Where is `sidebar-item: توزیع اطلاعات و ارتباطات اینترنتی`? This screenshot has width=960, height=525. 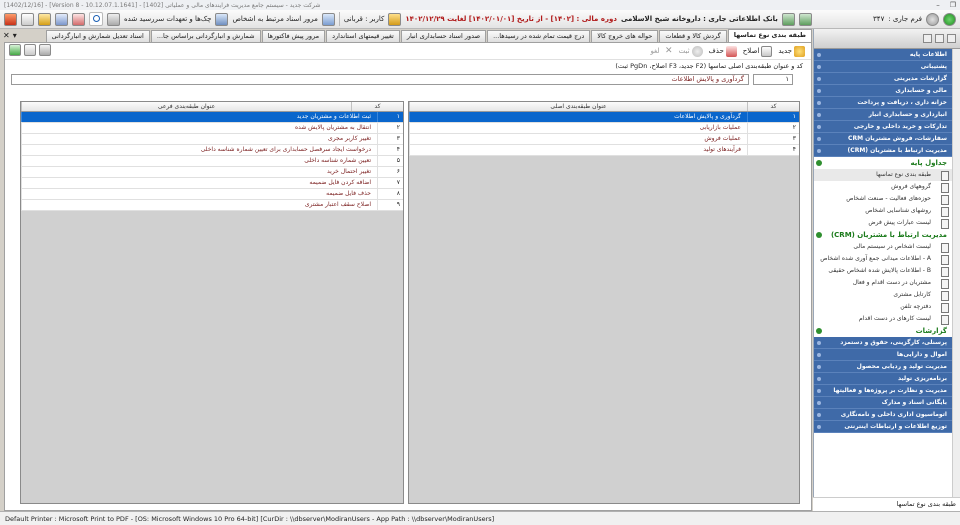 sidebar-item: توزیع اطلاعات و ارتباطات اینترنتی is located at coordinates (883, 427).